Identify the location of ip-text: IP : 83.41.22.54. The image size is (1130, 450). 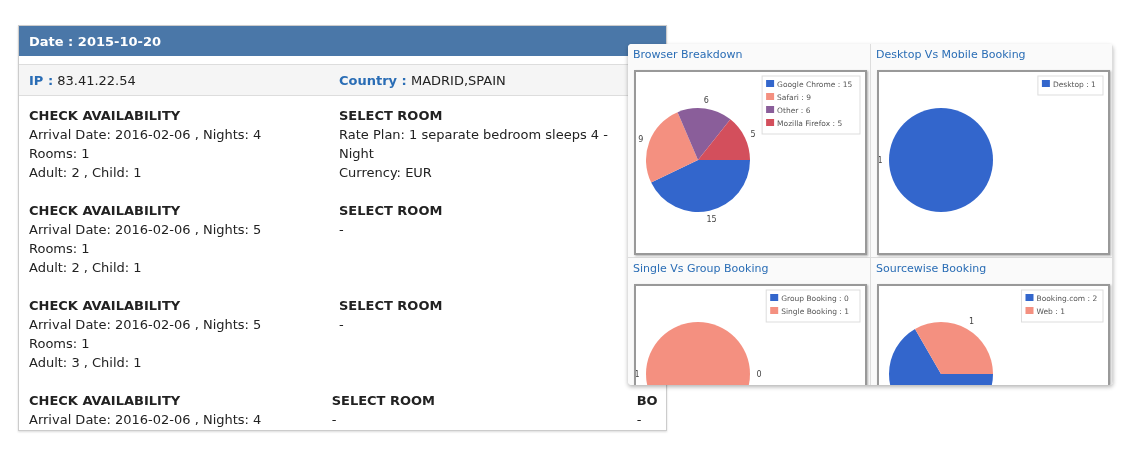
(83, 80).